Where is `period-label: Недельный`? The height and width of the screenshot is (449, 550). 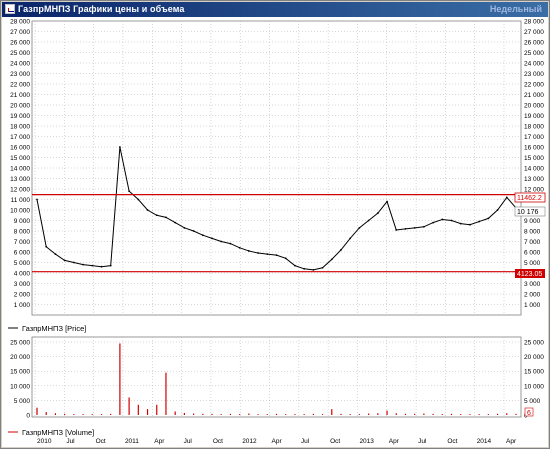
period-label: Недельный is located at coordinates (516, 9).